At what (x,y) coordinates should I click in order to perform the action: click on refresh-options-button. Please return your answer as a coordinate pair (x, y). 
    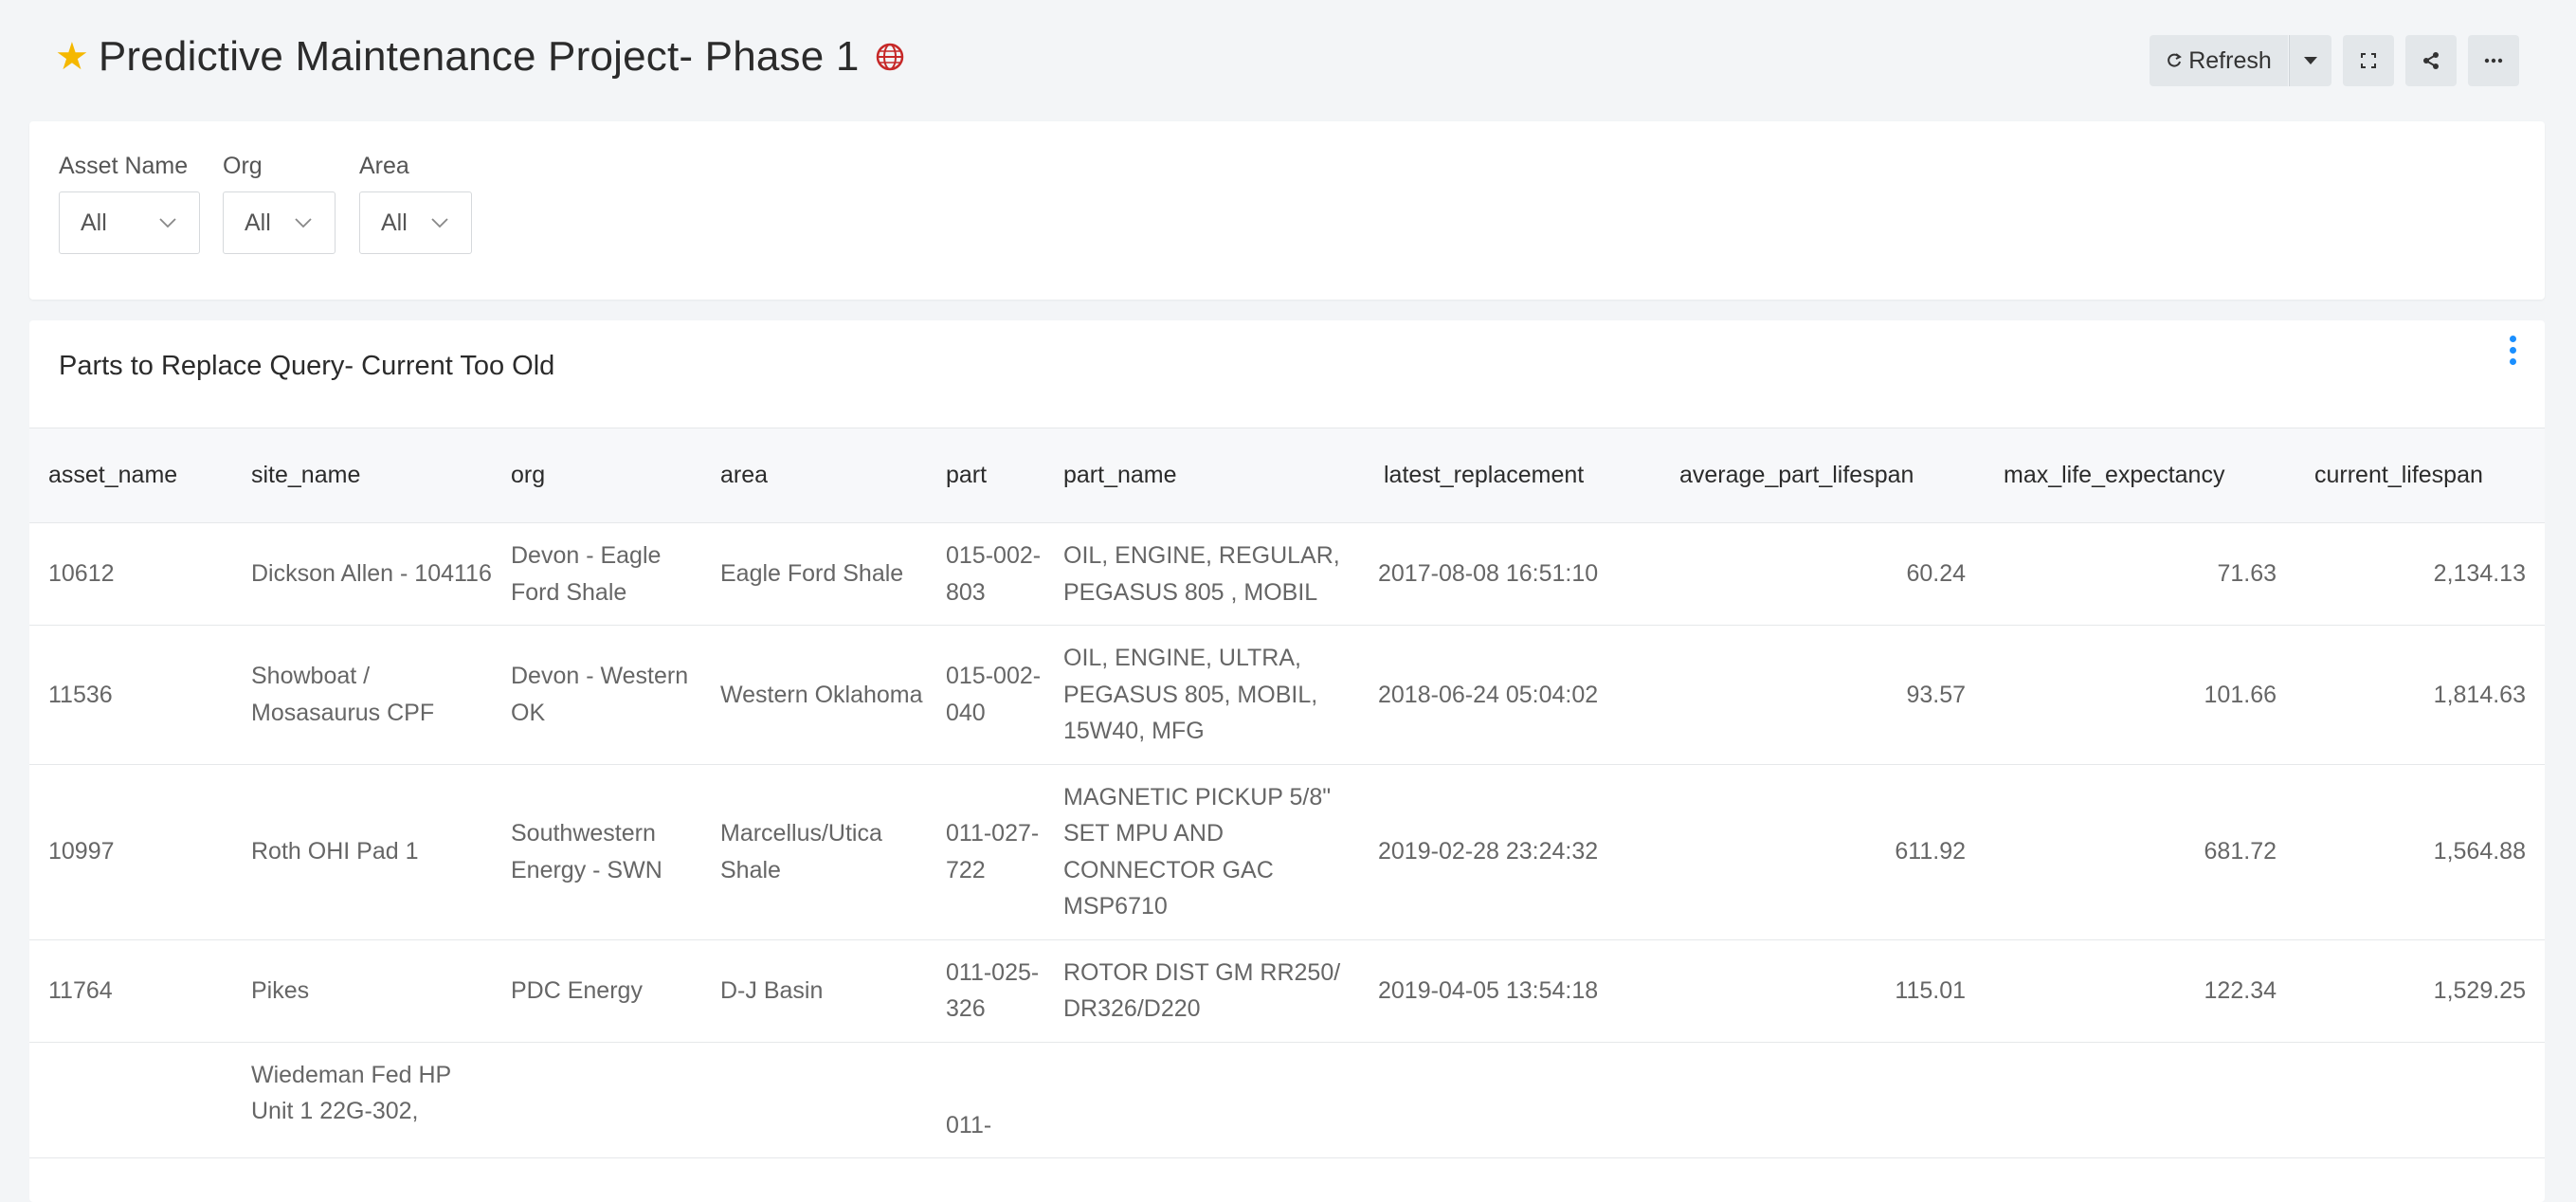
    Looking at the image, I should click on (2310, 60).